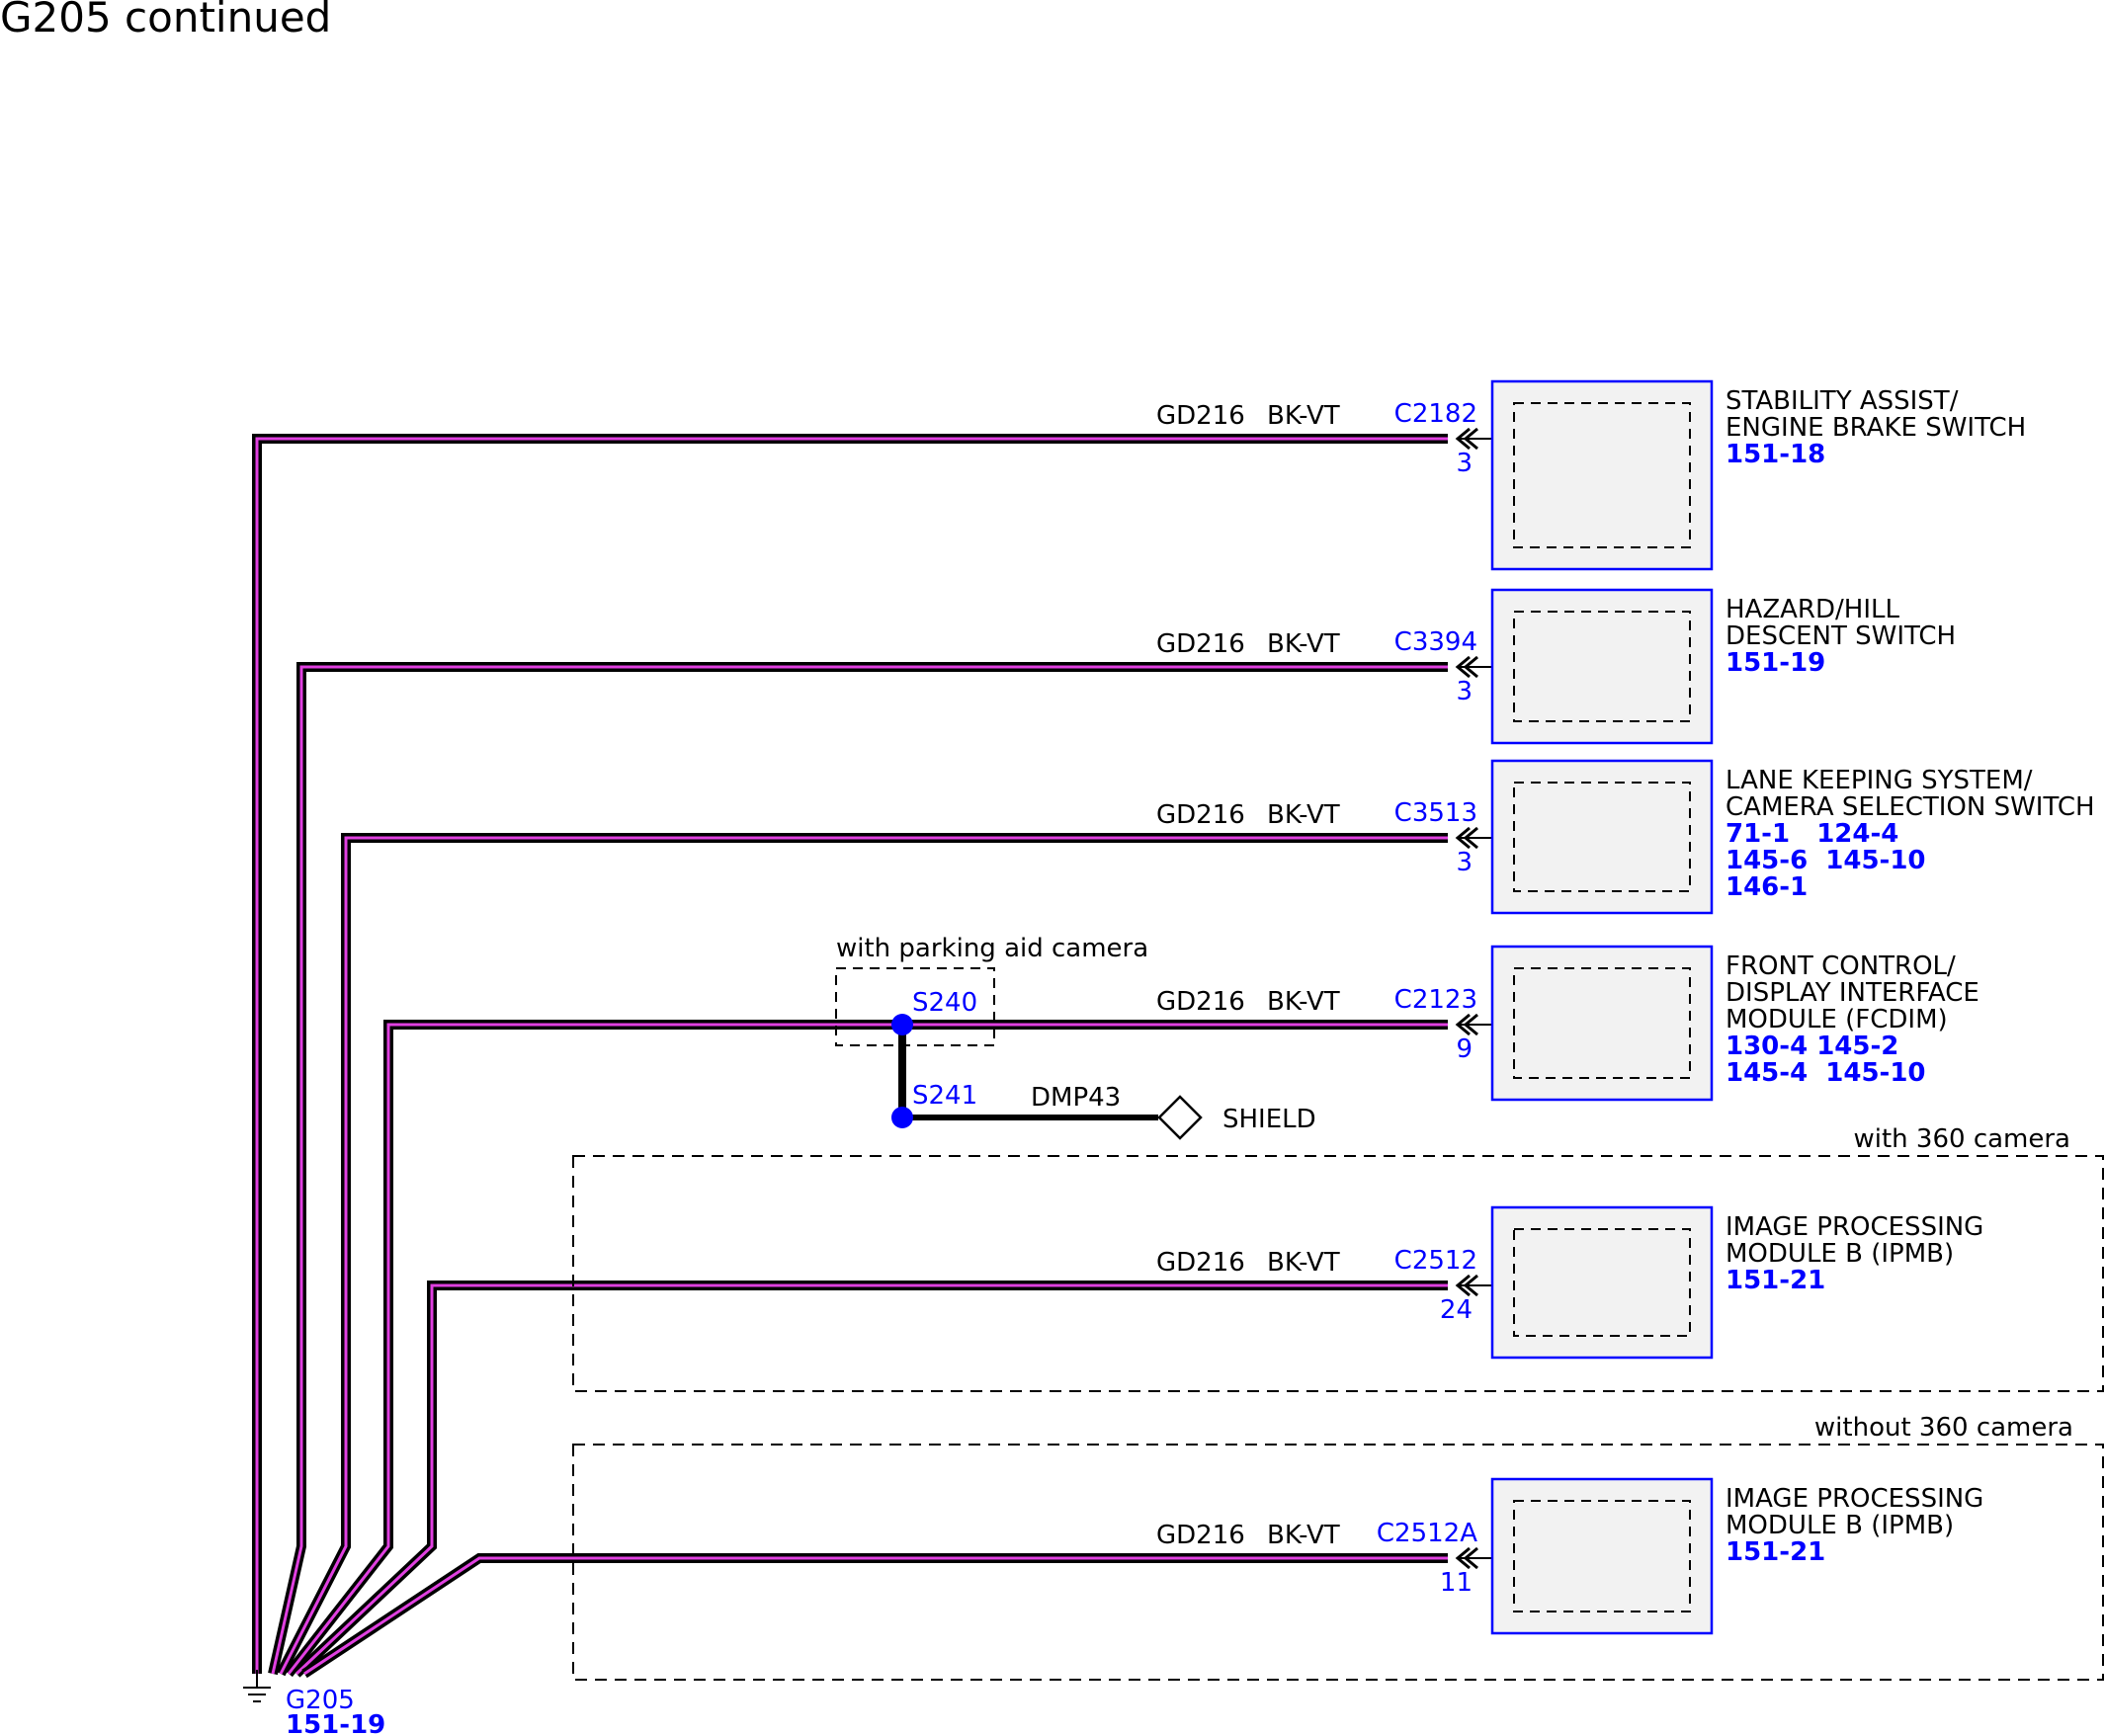 The height and width of the screenshot is (1736, 2105). What do you see at coordinates (1911, 807) in the screenshot?
I see `component-name: CAMERA SELECTION SWITCH` at bounding box center [1911, 807].